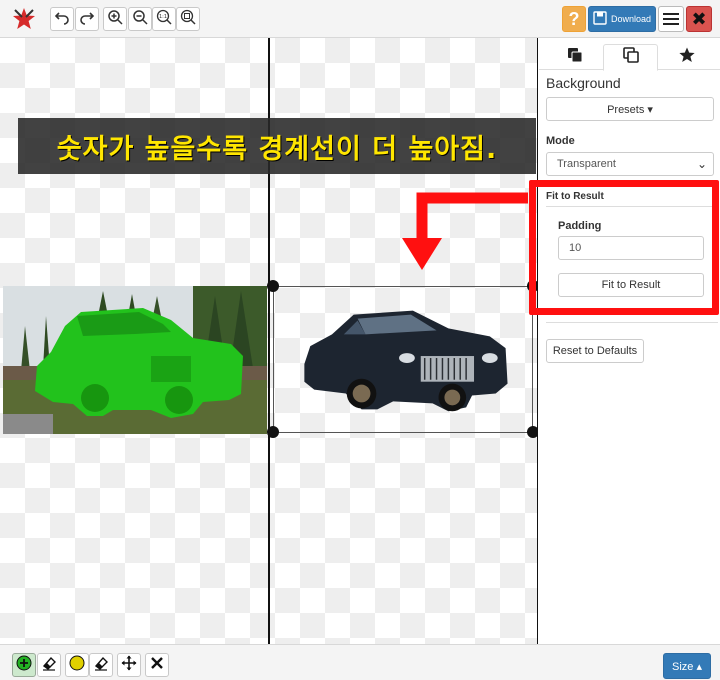 Image resolution: width=720 pixels, height=680 pixels. What do you see at coordinates (595, 351) in the screenshot?
I see `reset-to-defaults-button: Reset to Defaults` at bounding box center [595, 351].